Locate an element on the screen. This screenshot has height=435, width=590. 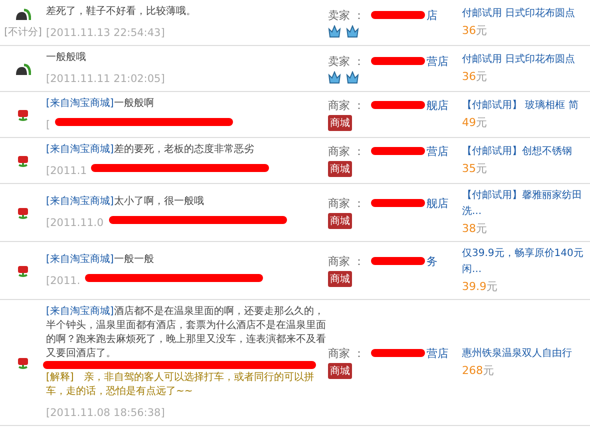
product-price: 49元 is located at coordinates (475, 122).